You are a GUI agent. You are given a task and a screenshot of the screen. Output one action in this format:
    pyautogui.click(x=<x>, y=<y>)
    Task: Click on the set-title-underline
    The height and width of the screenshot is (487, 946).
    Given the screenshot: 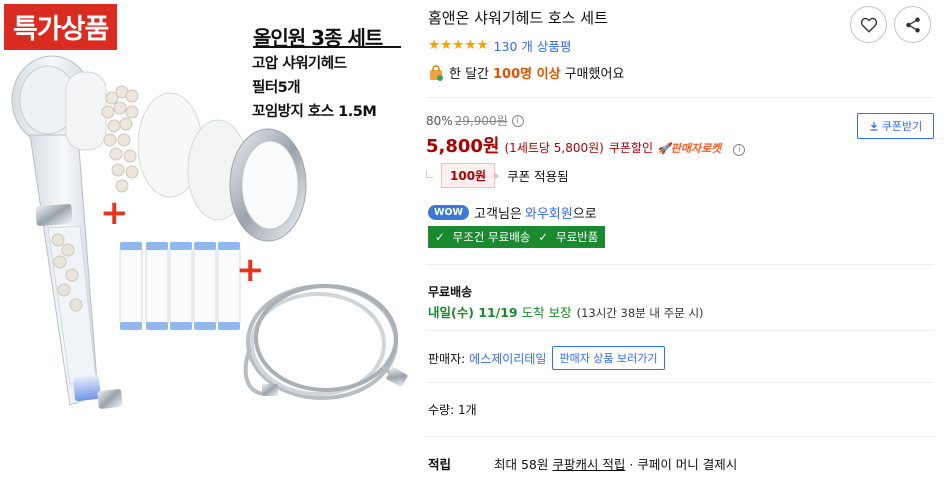 What is the action you would take?
    pyautogui.click(x=327, y=47)
    